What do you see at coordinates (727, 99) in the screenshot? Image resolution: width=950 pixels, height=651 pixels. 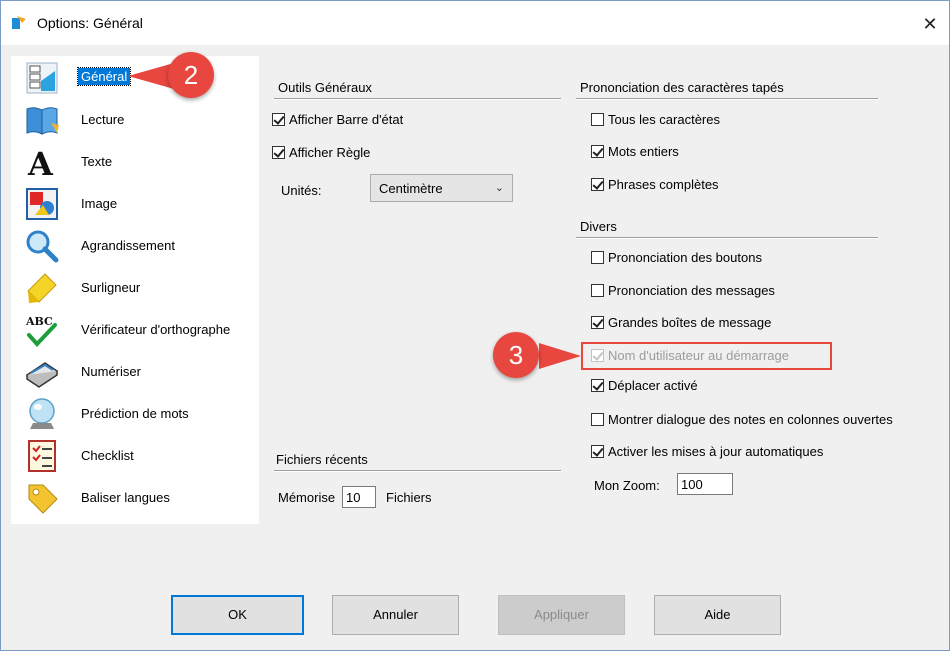 I see `pronunciation-divider` at bounding box center [727, 99].